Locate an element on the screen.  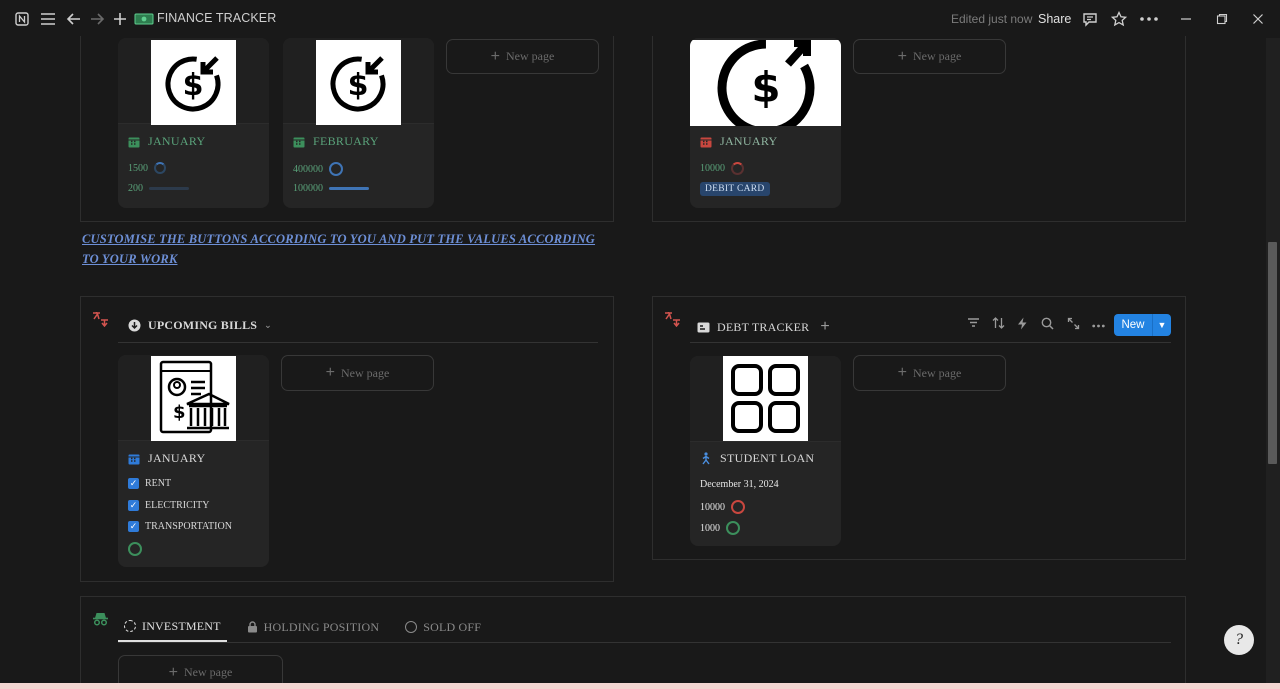
payment-tag: DEBIT CARD is located at coordinates (735, 189).